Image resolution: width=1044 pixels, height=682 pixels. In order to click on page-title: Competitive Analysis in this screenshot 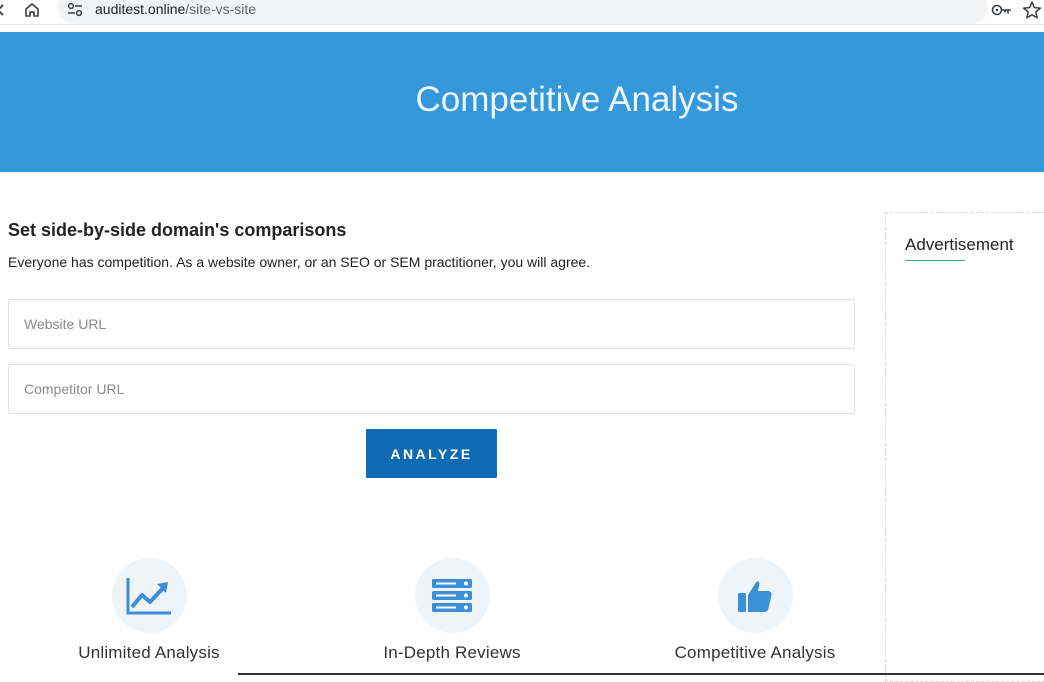, I will do `click(577, 99)`.